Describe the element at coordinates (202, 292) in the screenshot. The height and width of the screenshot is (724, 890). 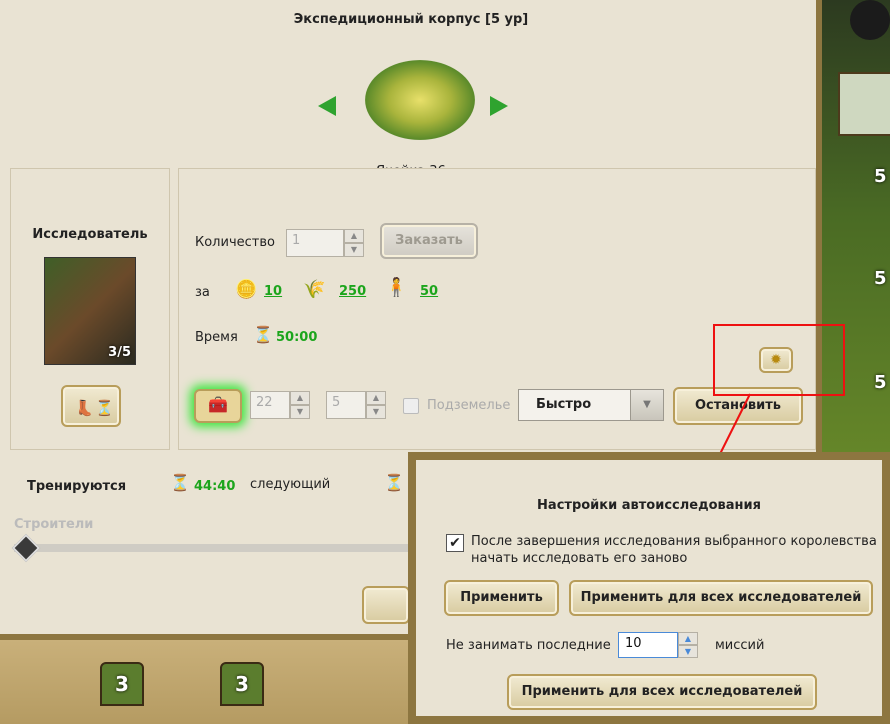
I see `cost-label: за` at that location.